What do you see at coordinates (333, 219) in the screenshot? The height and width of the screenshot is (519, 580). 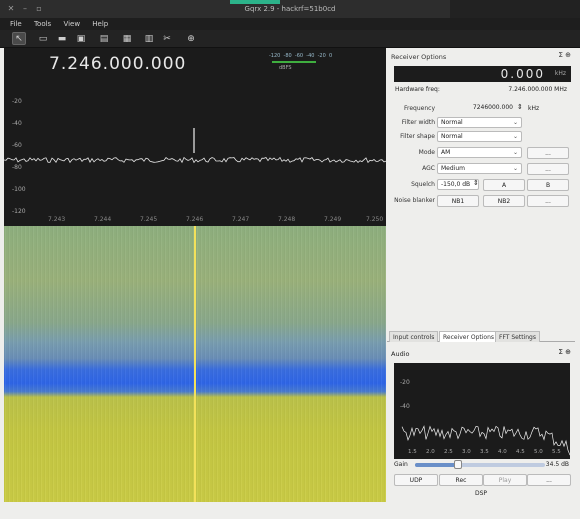 I see `x-tick: 7.249` at bounding box center [333, 219].